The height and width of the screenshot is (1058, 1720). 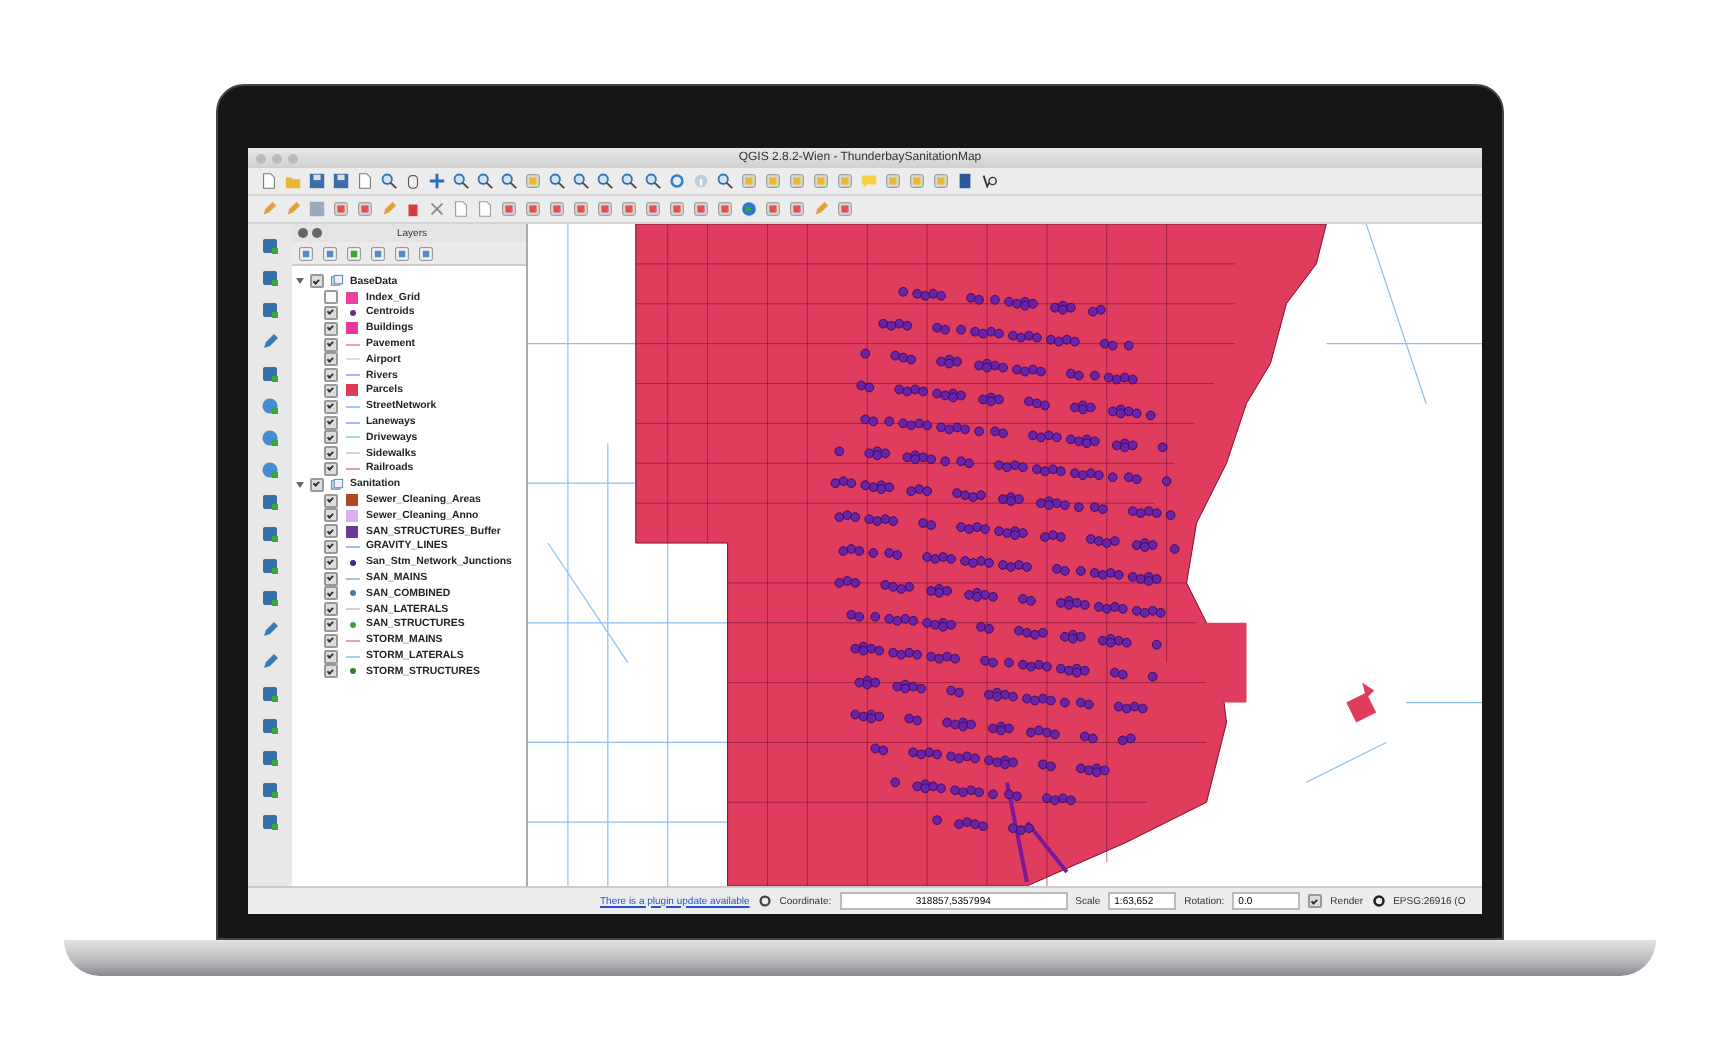 I want to click on help-icon, so click(x=989, y=181).